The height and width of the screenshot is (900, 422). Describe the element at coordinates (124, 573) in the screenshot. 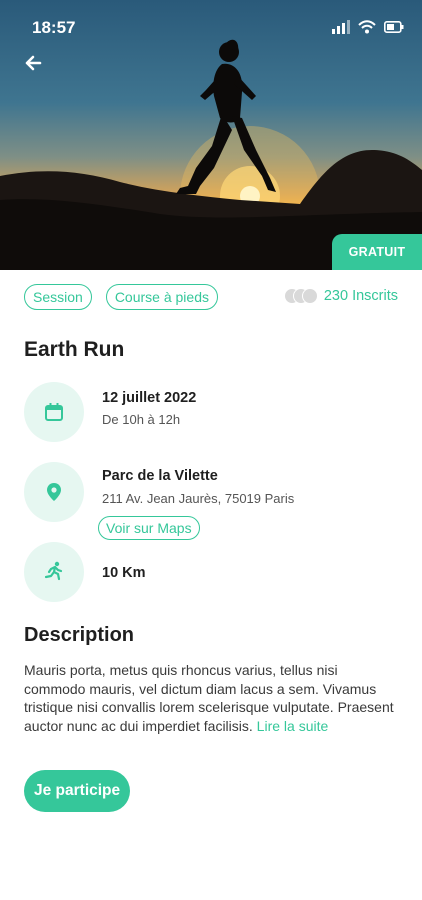

I see `event-distance: 10 Km` at that location.